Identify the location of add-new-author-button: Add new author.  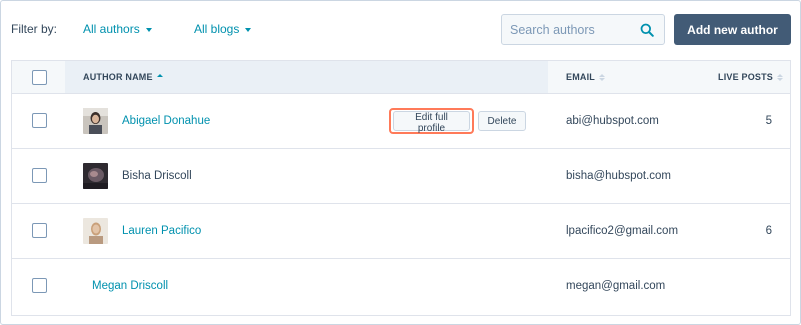
(732, 29).